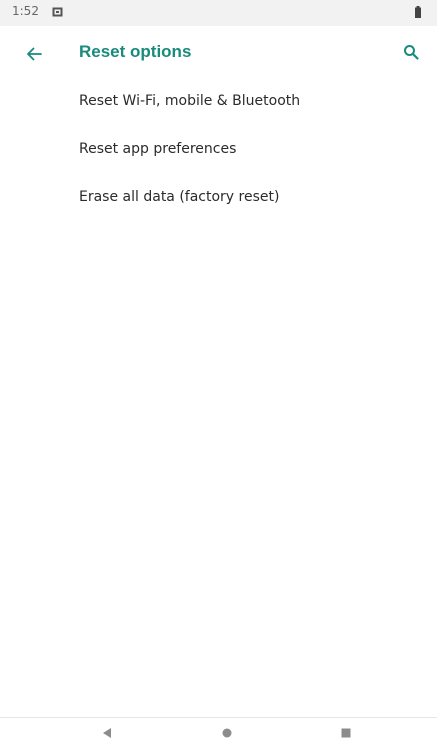 This screenshot has height=748, width=437. What do you see at coordinates (25, 11) in the screenshot?
I see `status-time: 1:52` at bounding box center [25, 11].